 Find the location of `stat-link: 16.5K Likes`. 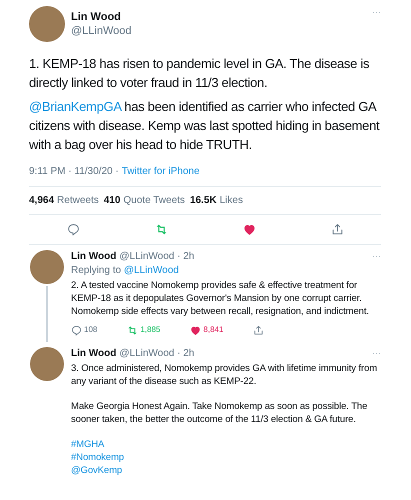

stat-link: 16.5K Likes is located at coordinates (216, 200).